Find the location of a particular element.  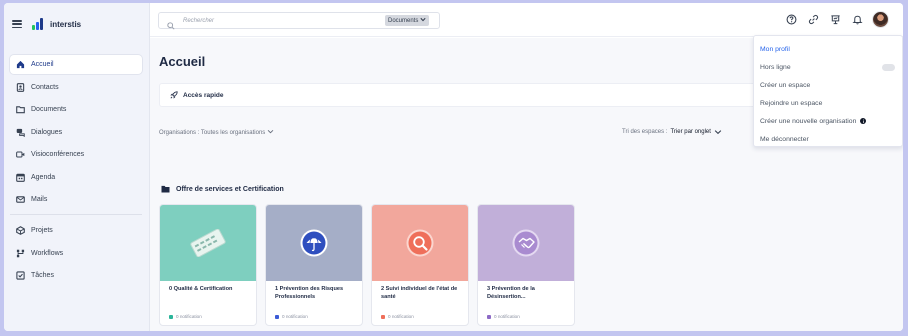

section-header: Offre de services et Certification is located at coordinates (222, 189).